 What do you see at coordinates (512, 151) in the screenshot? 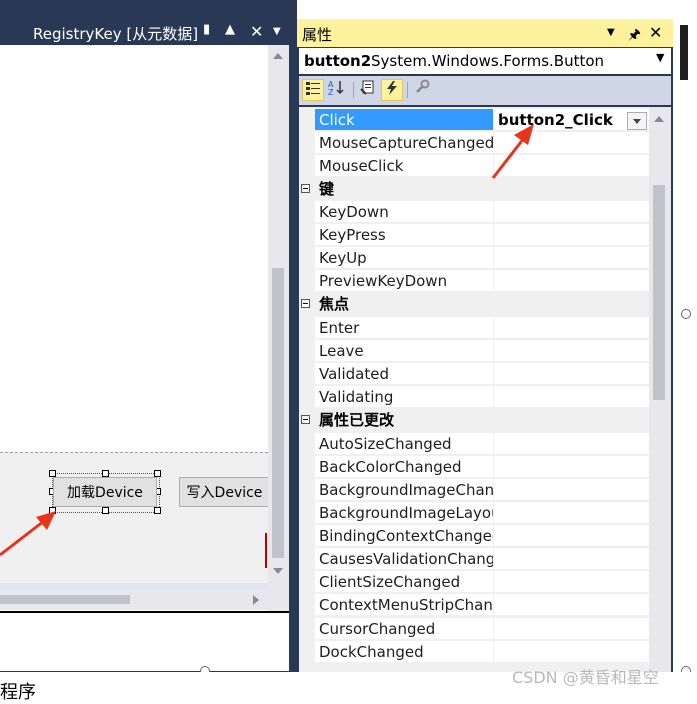
I see `annotation-arrow-grid` at bounding box center [512, 151].